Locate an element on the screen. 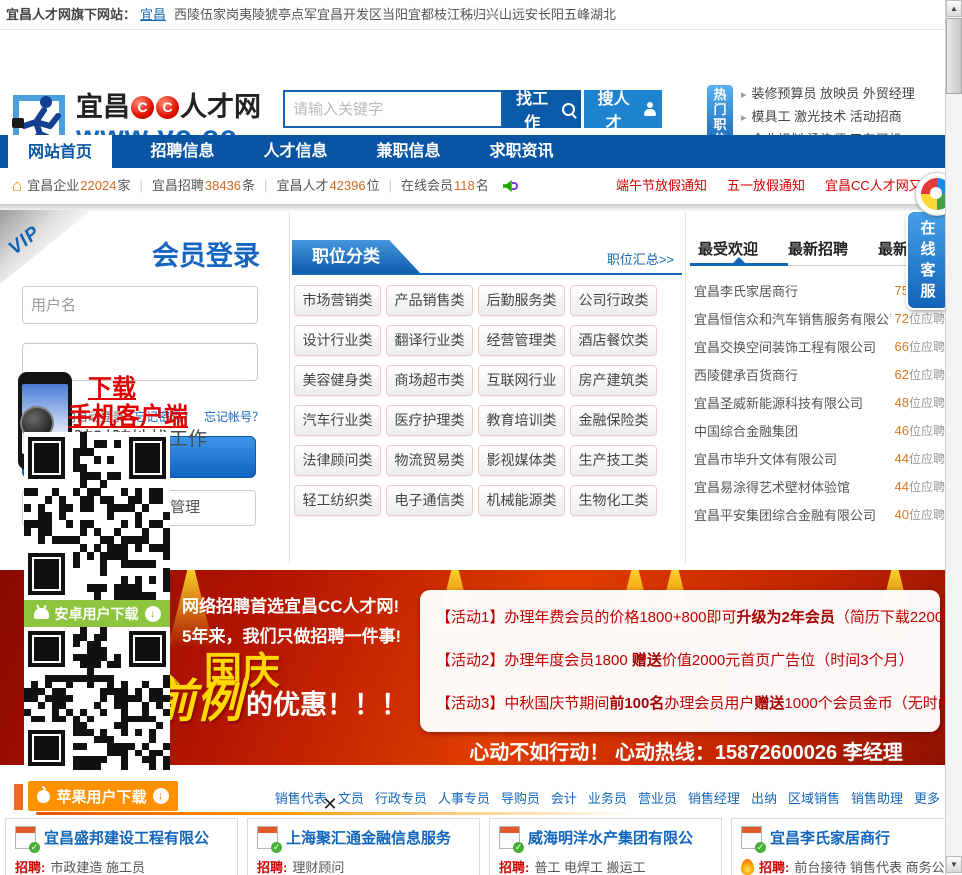 This screenshot has width=962, height=875. category-button: 公司行政类 is located at coordinates (613, 300).